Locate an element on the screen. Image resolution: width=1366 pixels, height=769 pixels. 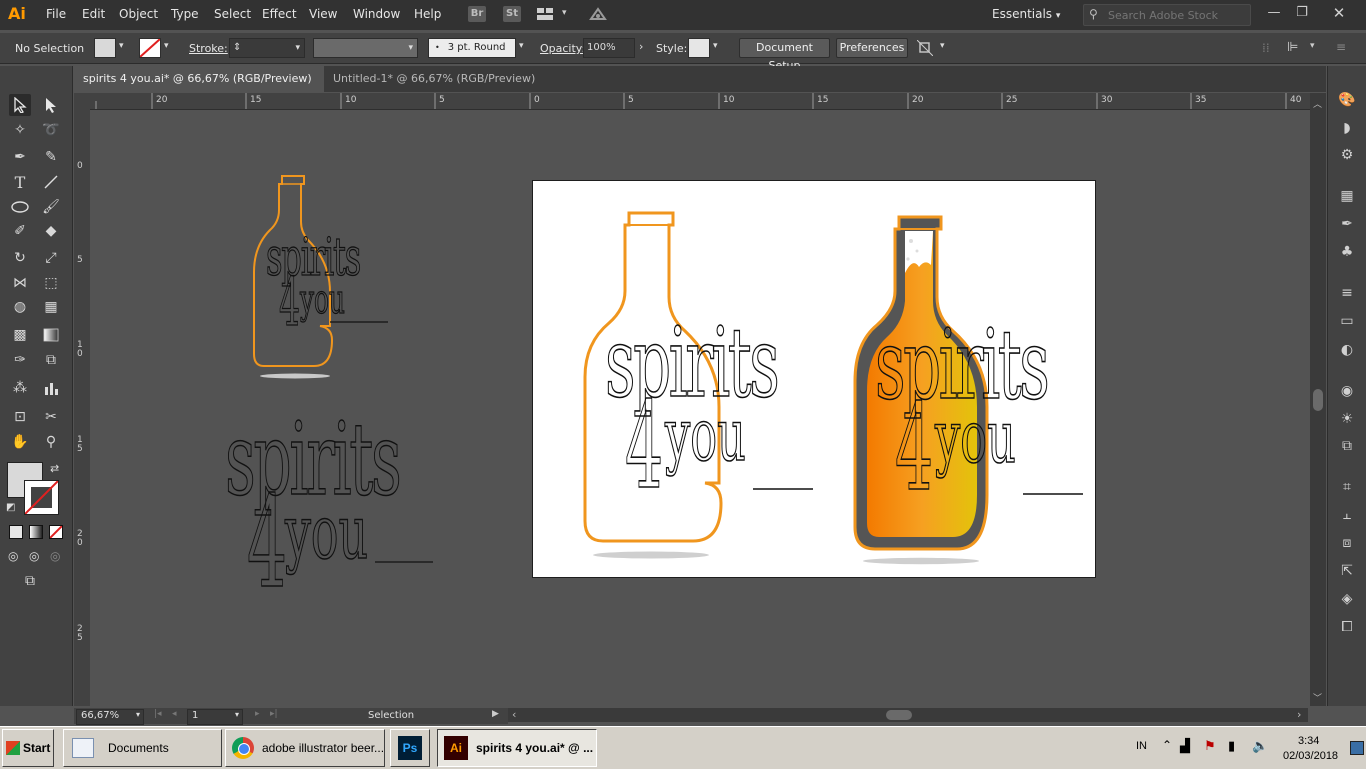
next-artboard-icon: ▸ is located at coordinates (257, 714).